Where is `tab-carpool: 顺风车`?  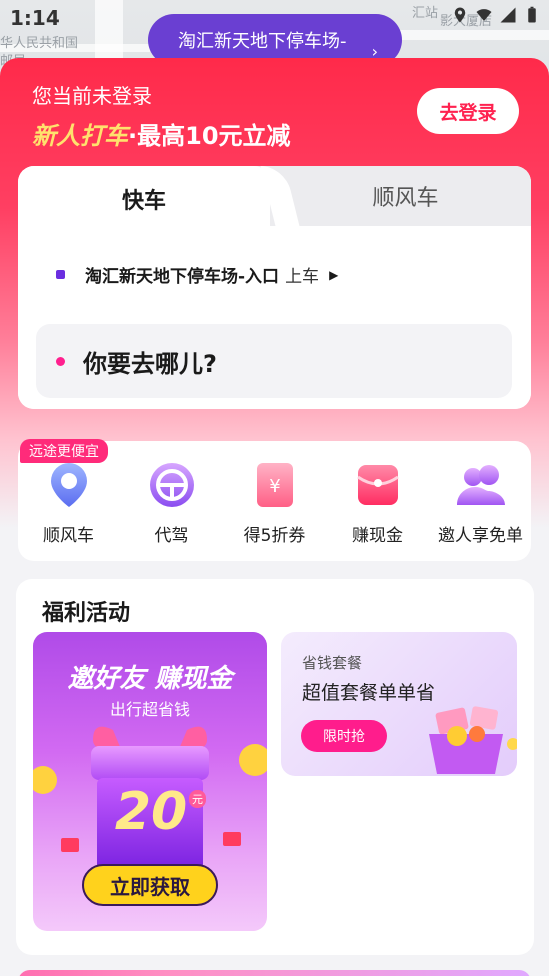 tab-carpool: 顺风车 is located at coordinates (405, 196).